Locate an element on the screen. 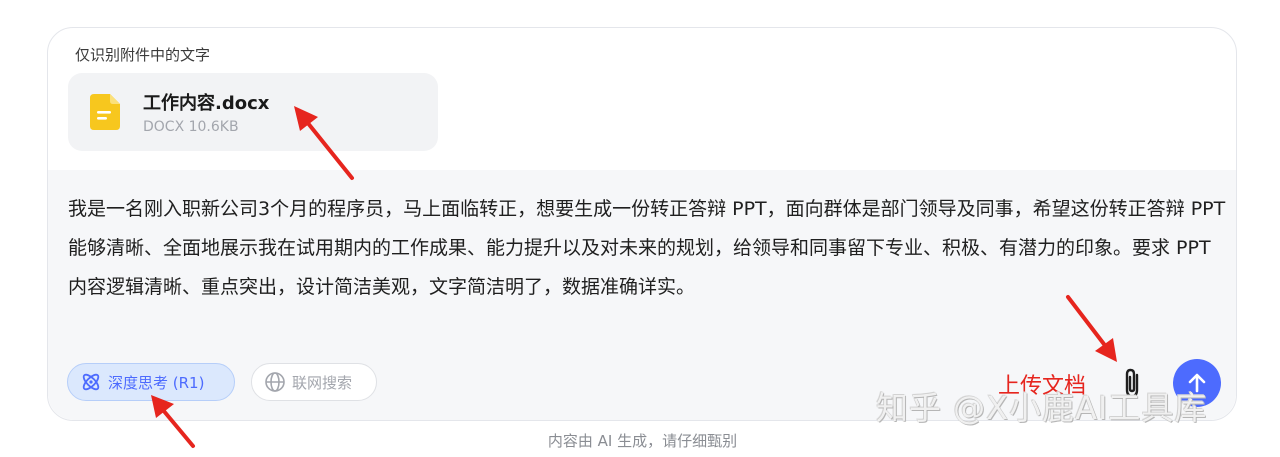 The image size is (1280, 457). attachment-file-card: 工作内容.docx DOCX 10.6KB is located at coordinates (253, 112).